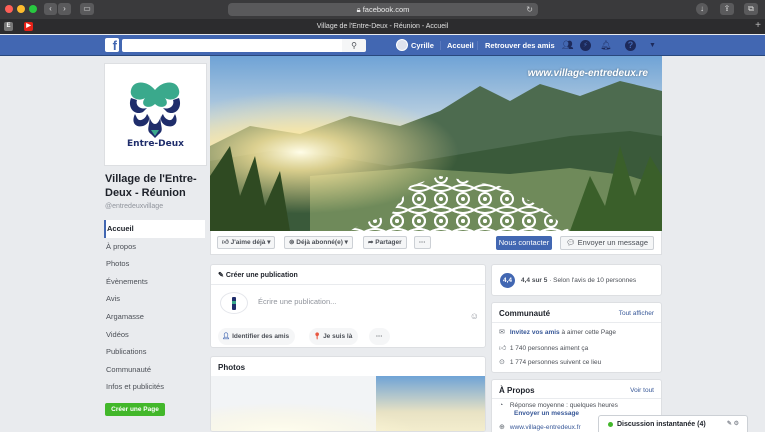  What do you see at coordinates (571, 242) in the screenshot?
I see `messenger-bubble-icon: 💬︎` at bounding box center [571, 242].